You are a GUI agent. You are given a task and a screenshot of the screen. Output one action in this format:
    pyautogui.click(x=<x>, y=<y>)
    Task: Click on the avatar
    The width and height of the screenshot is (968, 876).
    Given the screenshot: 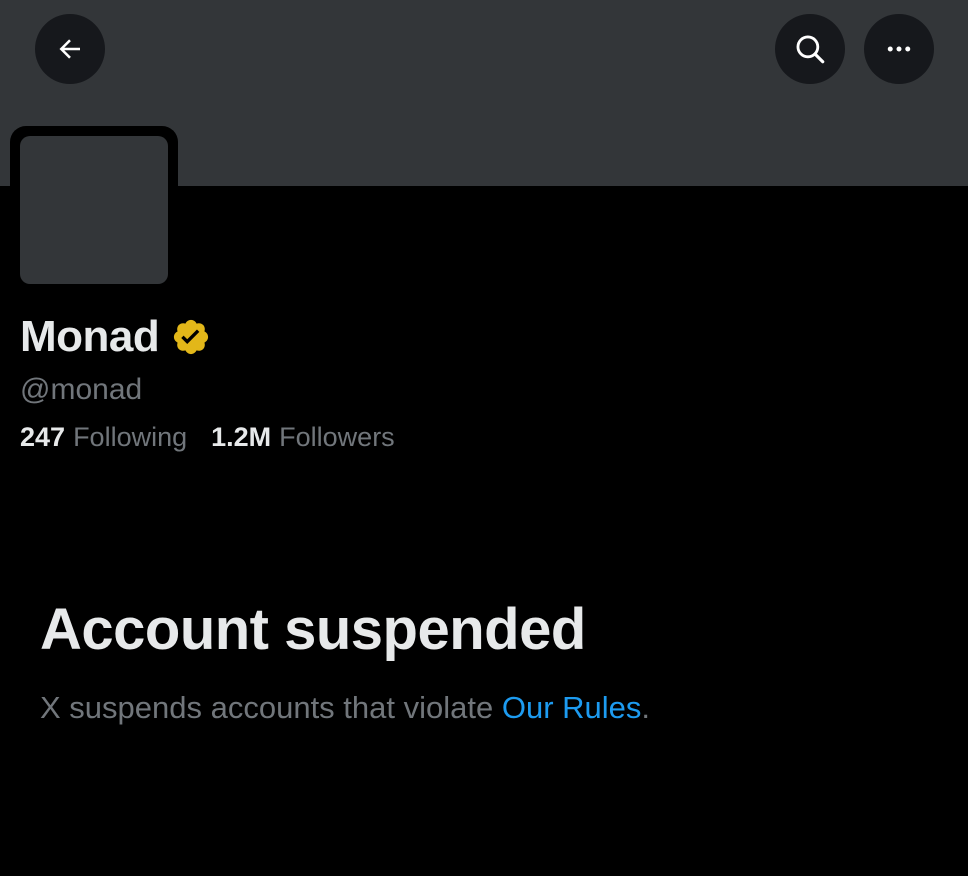 What is the action you would take?
    pyautogui.click(x=94, y=210)
    